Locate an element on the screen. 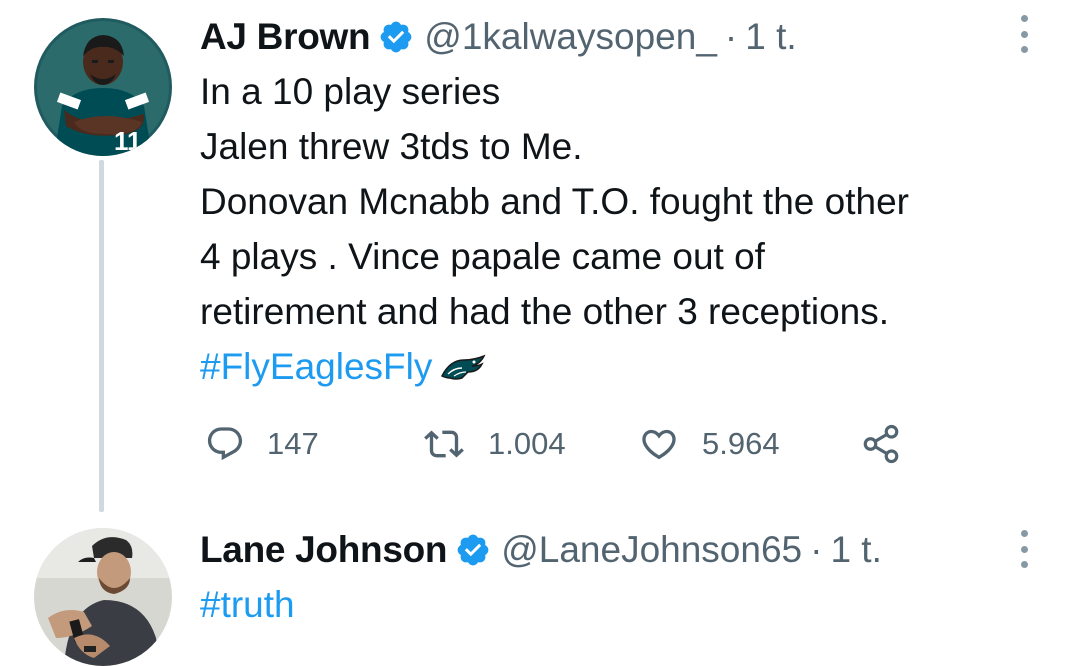 Image resolution: width=1078 pixels, height=666 pixels. author-handle: @1kalwaysopen_ is located at coordinates (570, 37).